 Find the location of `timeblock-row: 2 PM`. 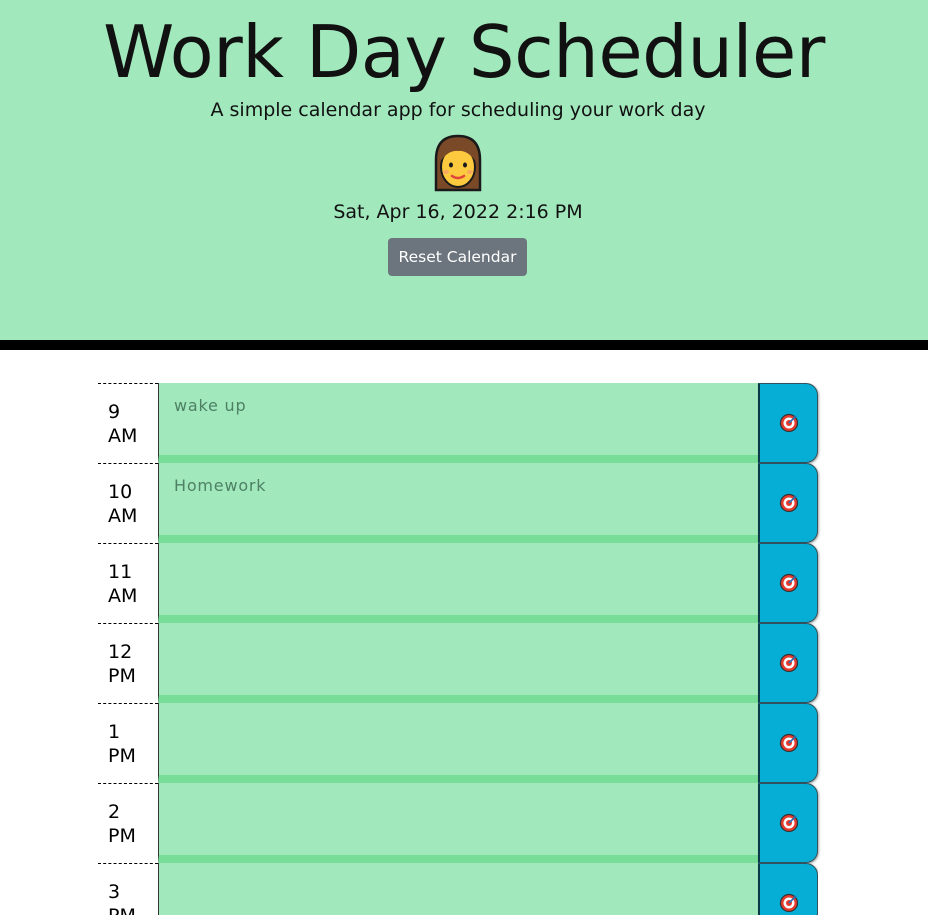

timeblock-row: 2 PM is located at coordinates (458, 823).